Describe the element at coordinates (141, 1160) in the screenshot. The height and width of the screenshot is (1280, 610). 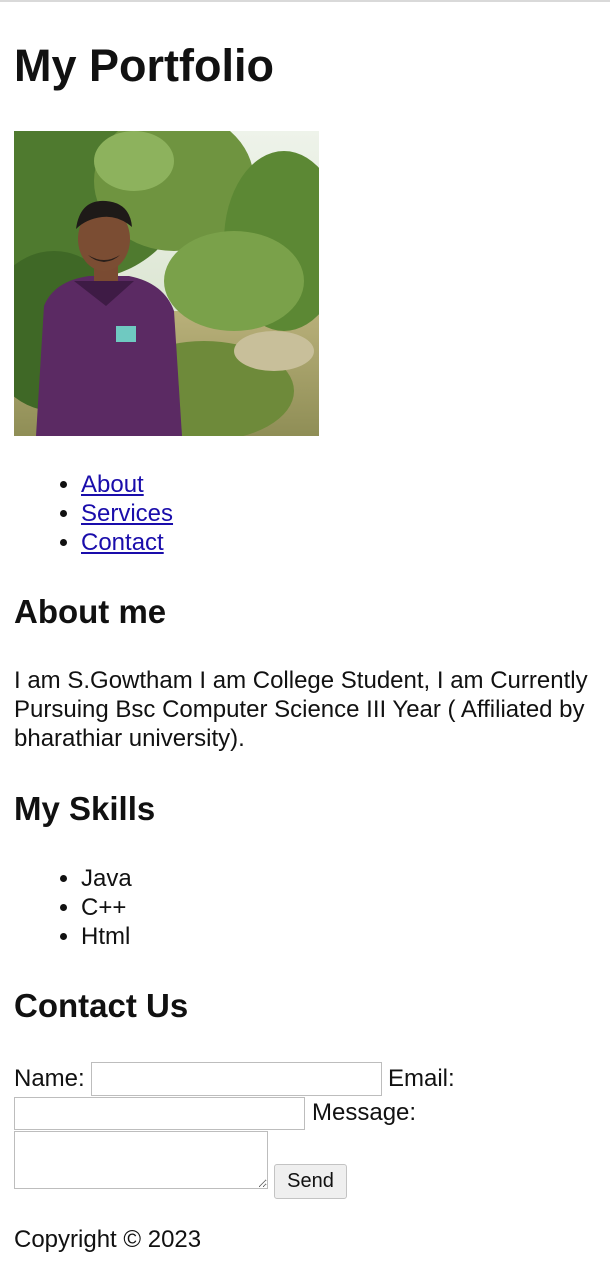
I see `message-field` at that location.